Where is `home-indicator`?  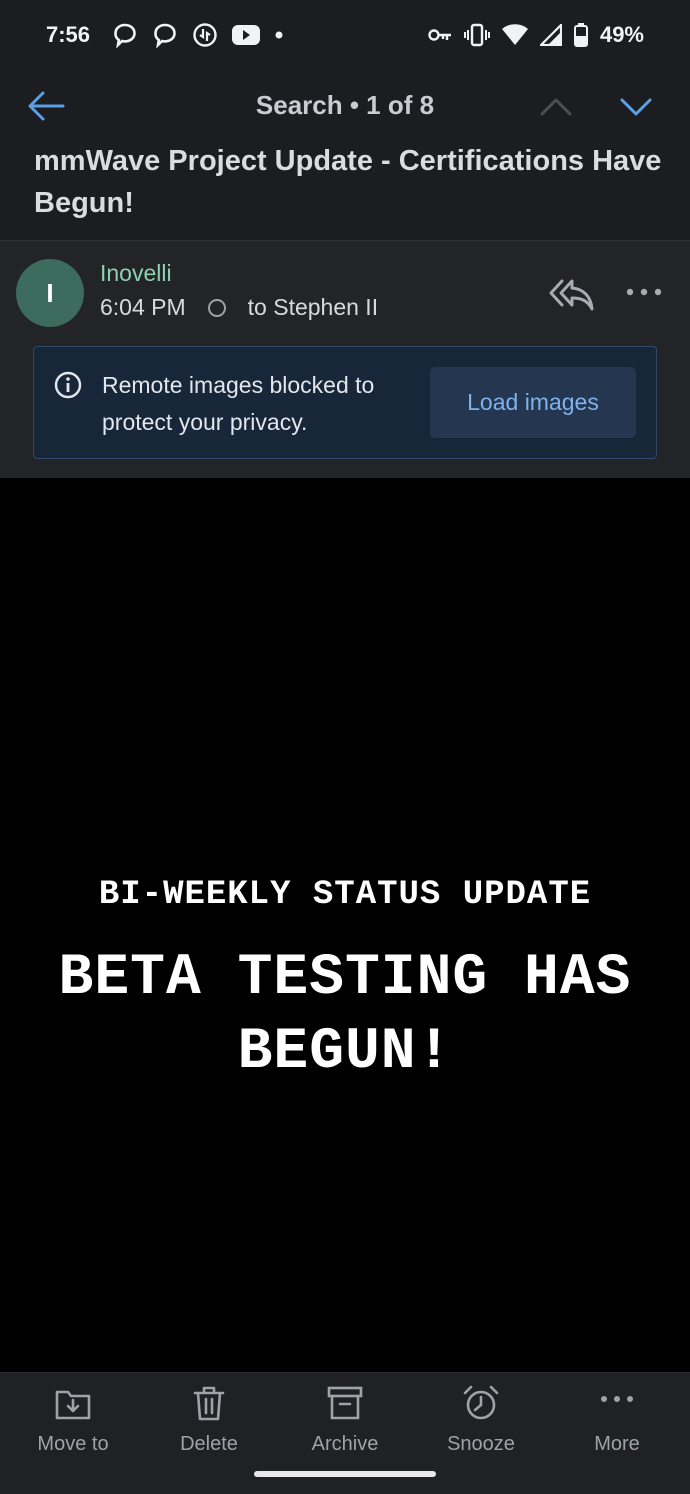 home-indicator is located at coordinates (345, 1474).